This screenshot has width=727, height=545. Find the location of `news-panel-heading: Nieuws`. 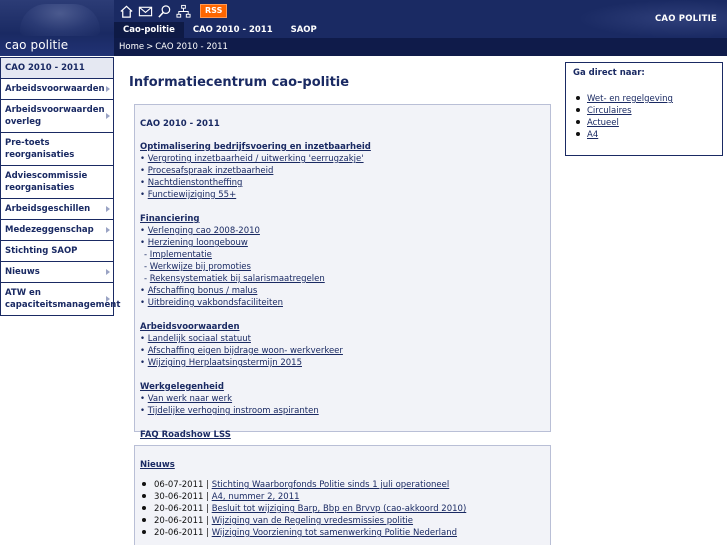

news-panel-heading: Nieuws is located at coordinates (345, 465).